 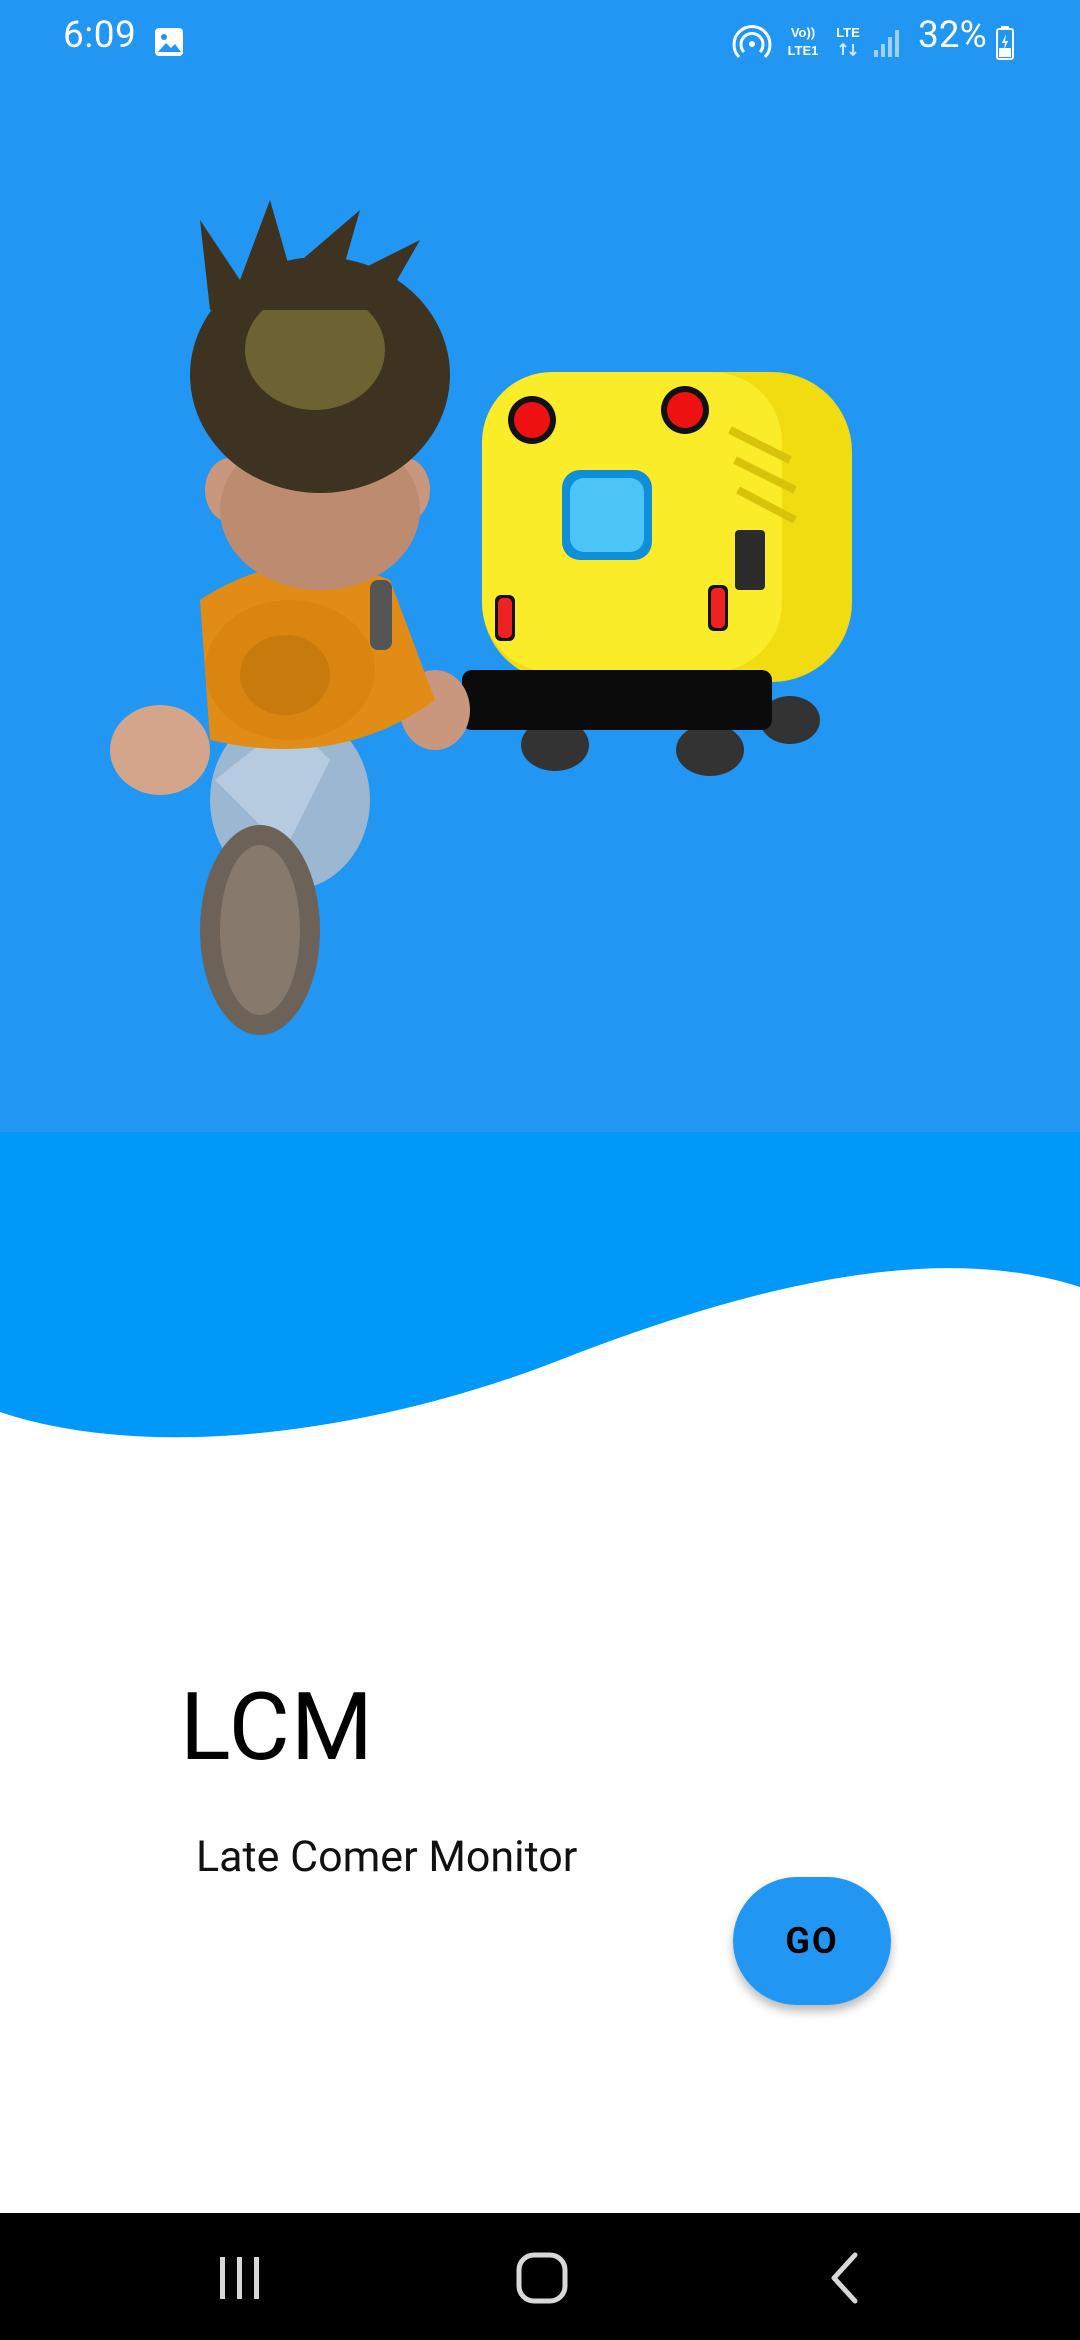 What do you see at coordinates (657, 574) in the screenshot?
I see `school-bus-icon` at bounding box center [657, 574].